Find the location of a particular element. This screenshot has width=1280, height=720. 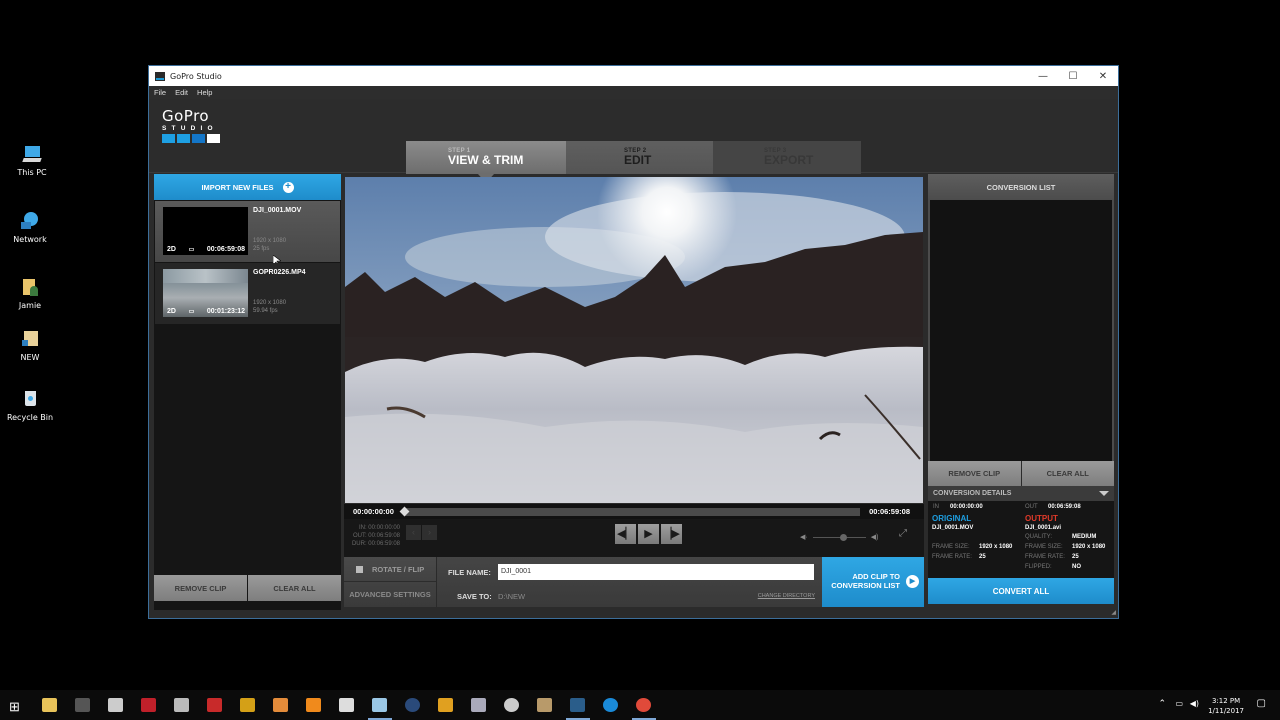

network-icon is located at coordinates (30, 222).